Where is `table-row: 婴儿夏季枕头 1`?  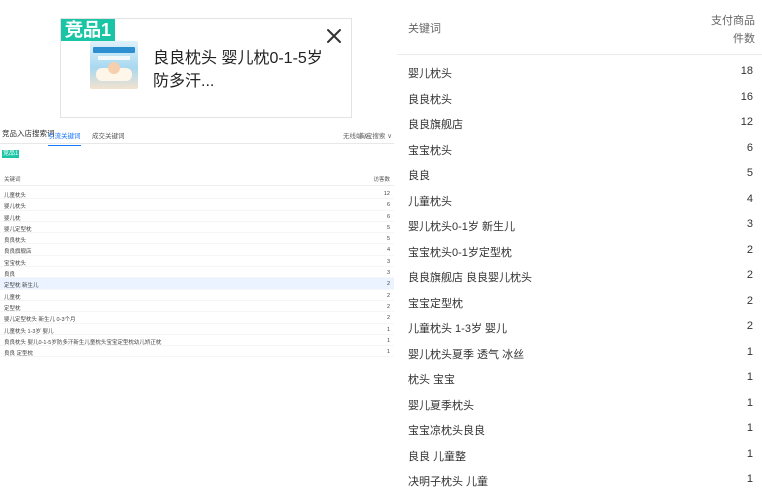
table-row: 婴儿夏季枕头 1 is located at coordinates (579, 406).